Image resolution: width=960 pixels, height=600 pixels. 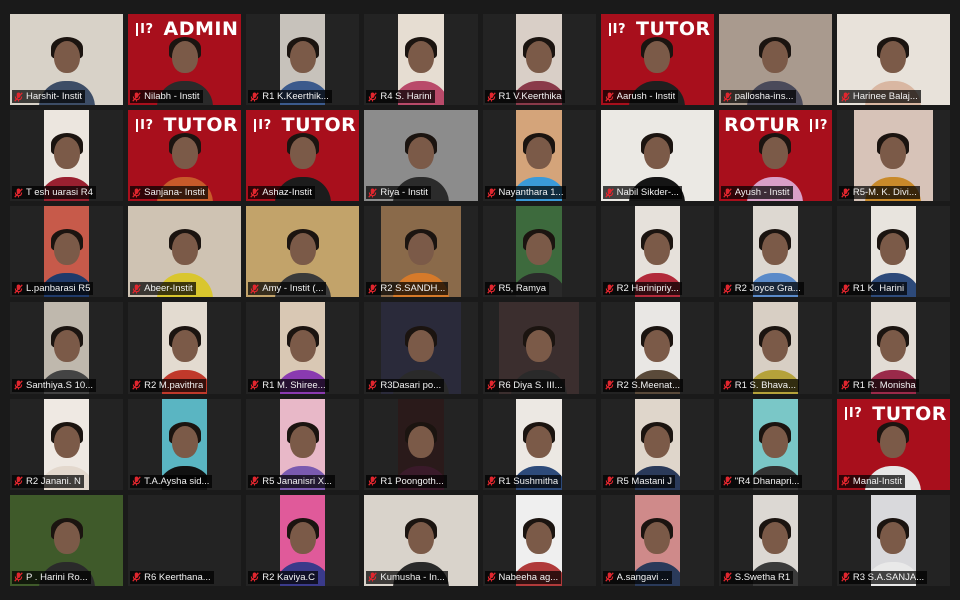 What do you see at coordinates (893, 348) in the screenshot?
I see `participant-tile: R1 R. Monisha` at bounding box center [893, 348].